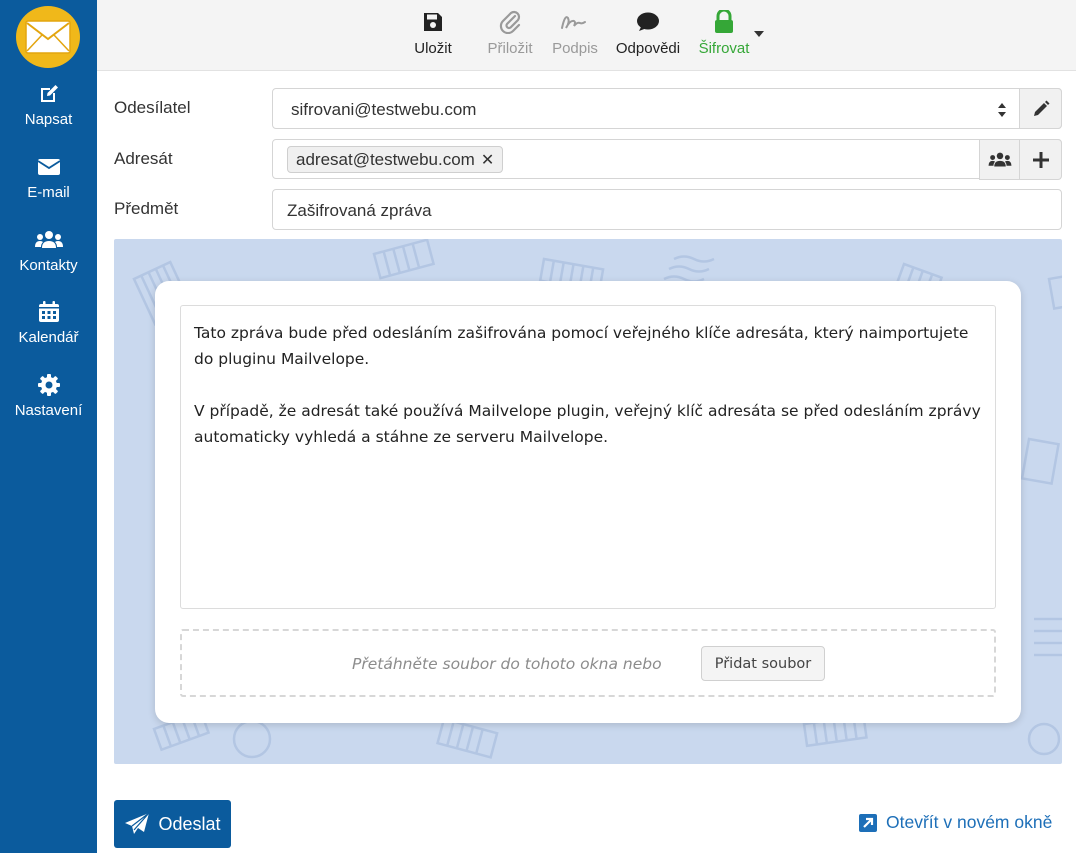 The width and height of the screenshot is (1076, 853). I want to click on edit-identity-button, so click(1040, 108).